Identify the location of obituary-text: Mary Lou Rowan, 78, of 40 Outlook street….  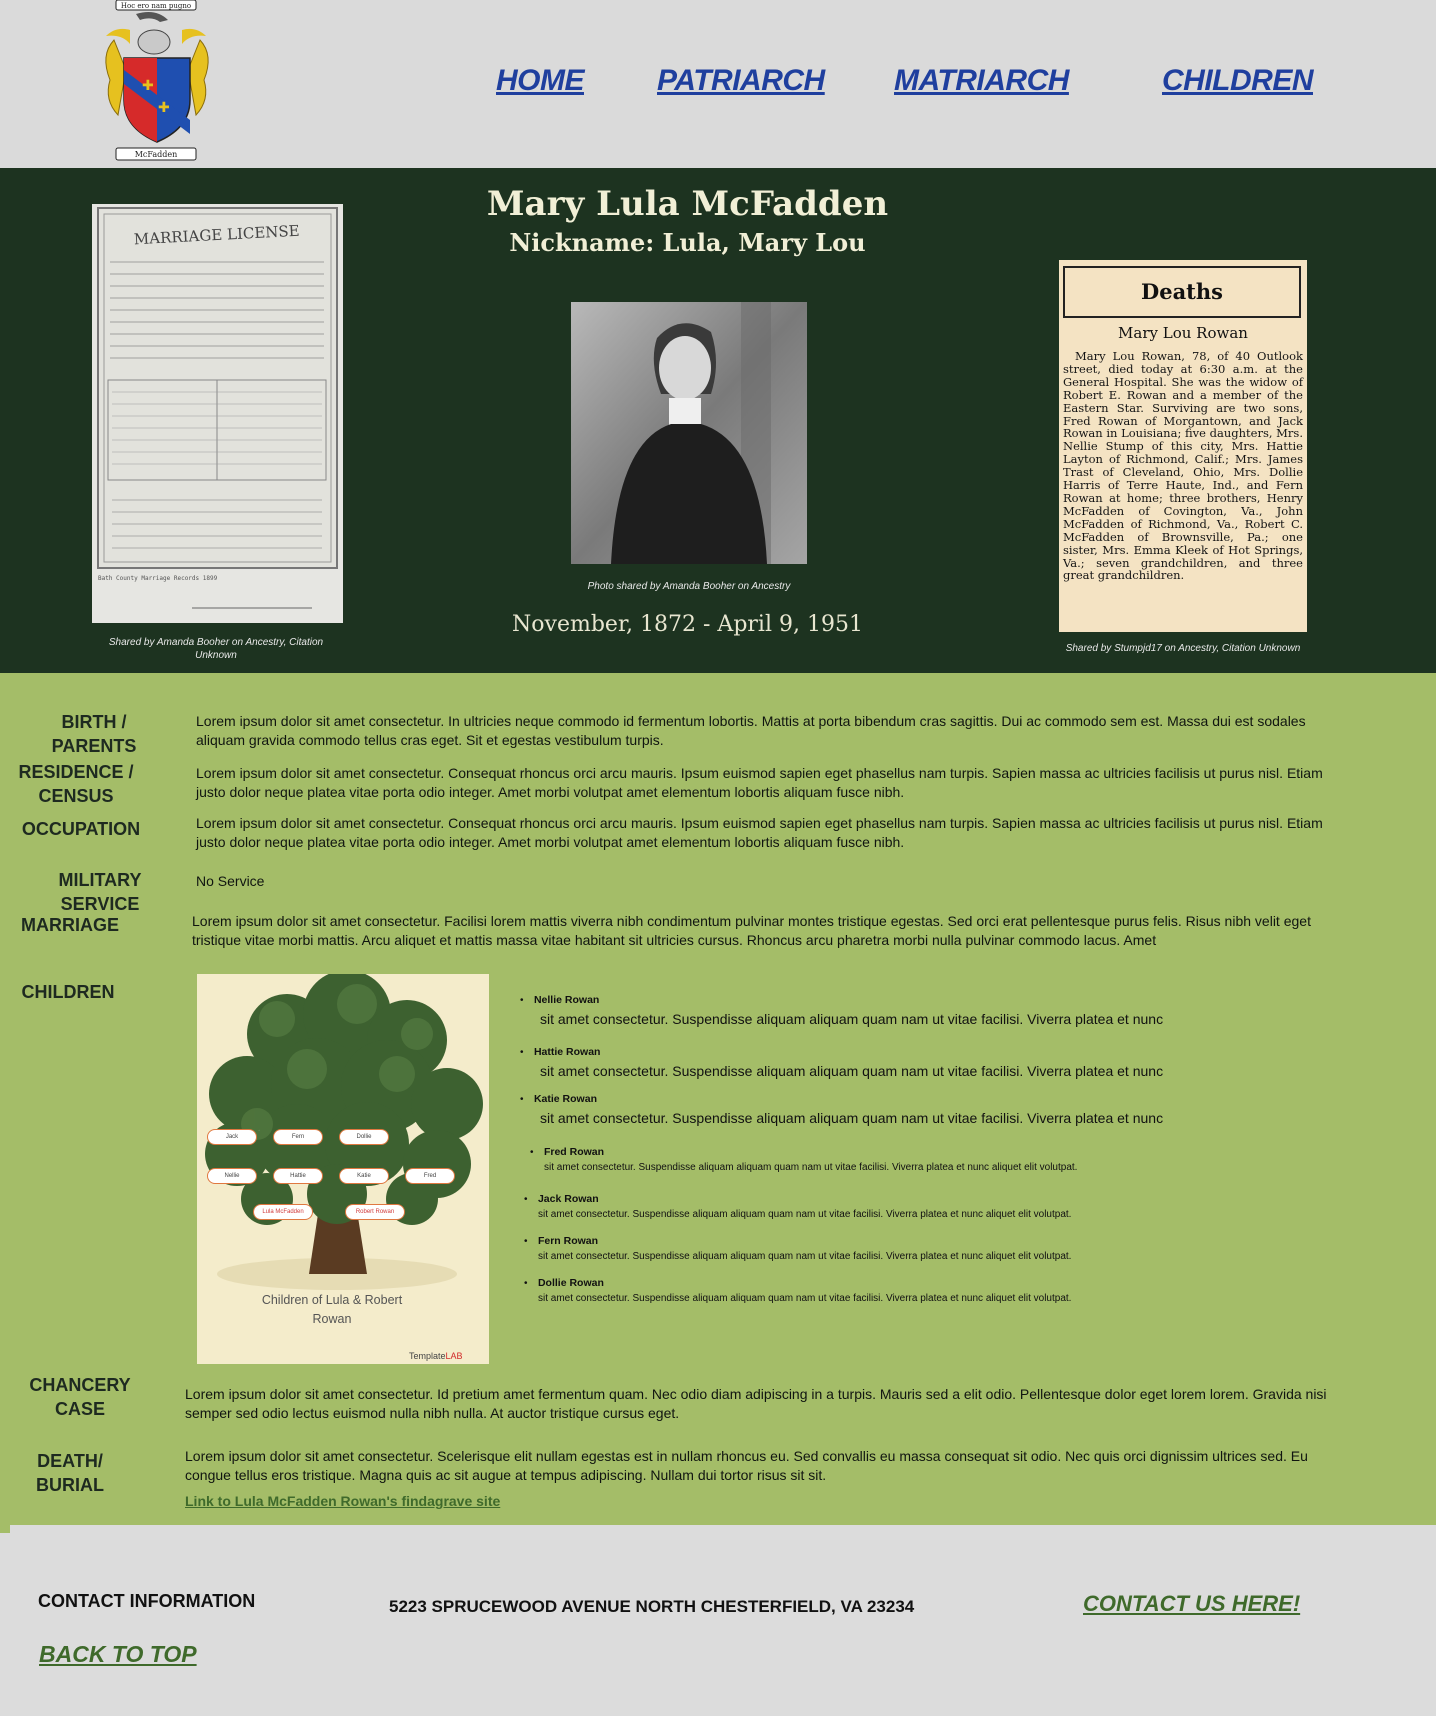
(1183, 466).